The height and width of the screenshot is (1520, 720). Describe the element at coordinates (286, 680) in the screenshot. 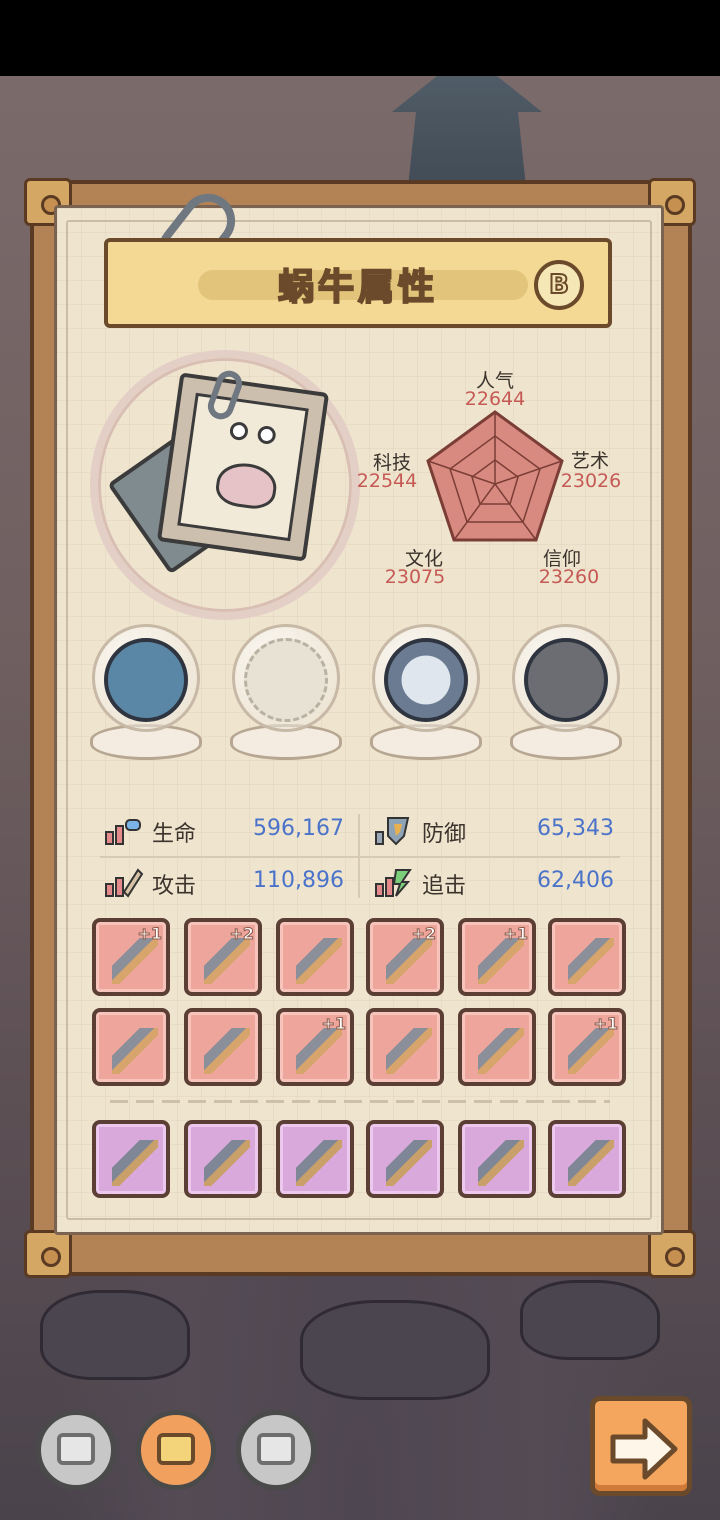

I see `empty-shell-slot-icon` at that location.